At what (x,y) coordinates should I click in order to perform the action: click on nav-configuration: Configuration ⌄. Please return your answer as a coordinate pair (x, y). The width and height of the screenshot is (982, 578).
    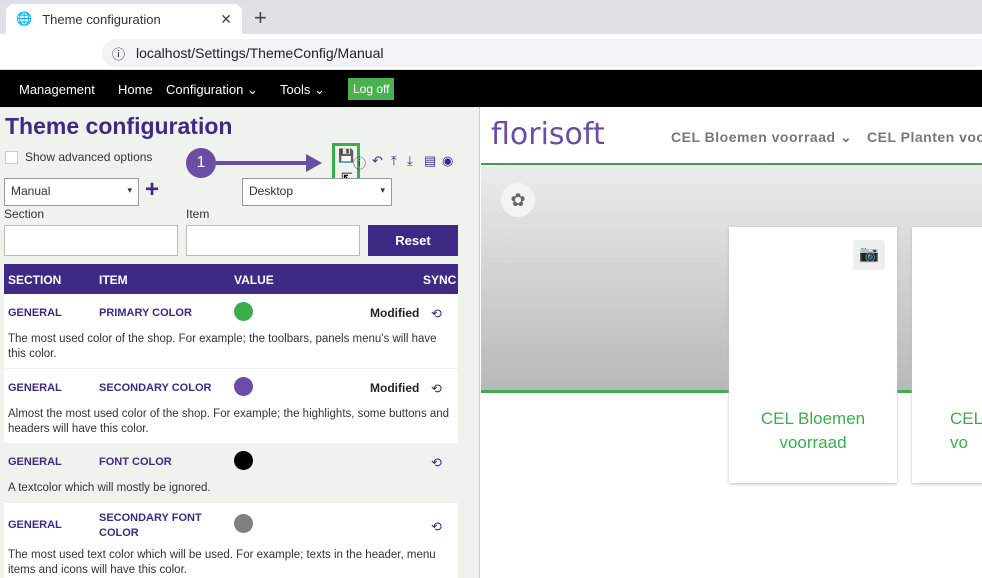
    Looking at the image, I should click on (212, 90).